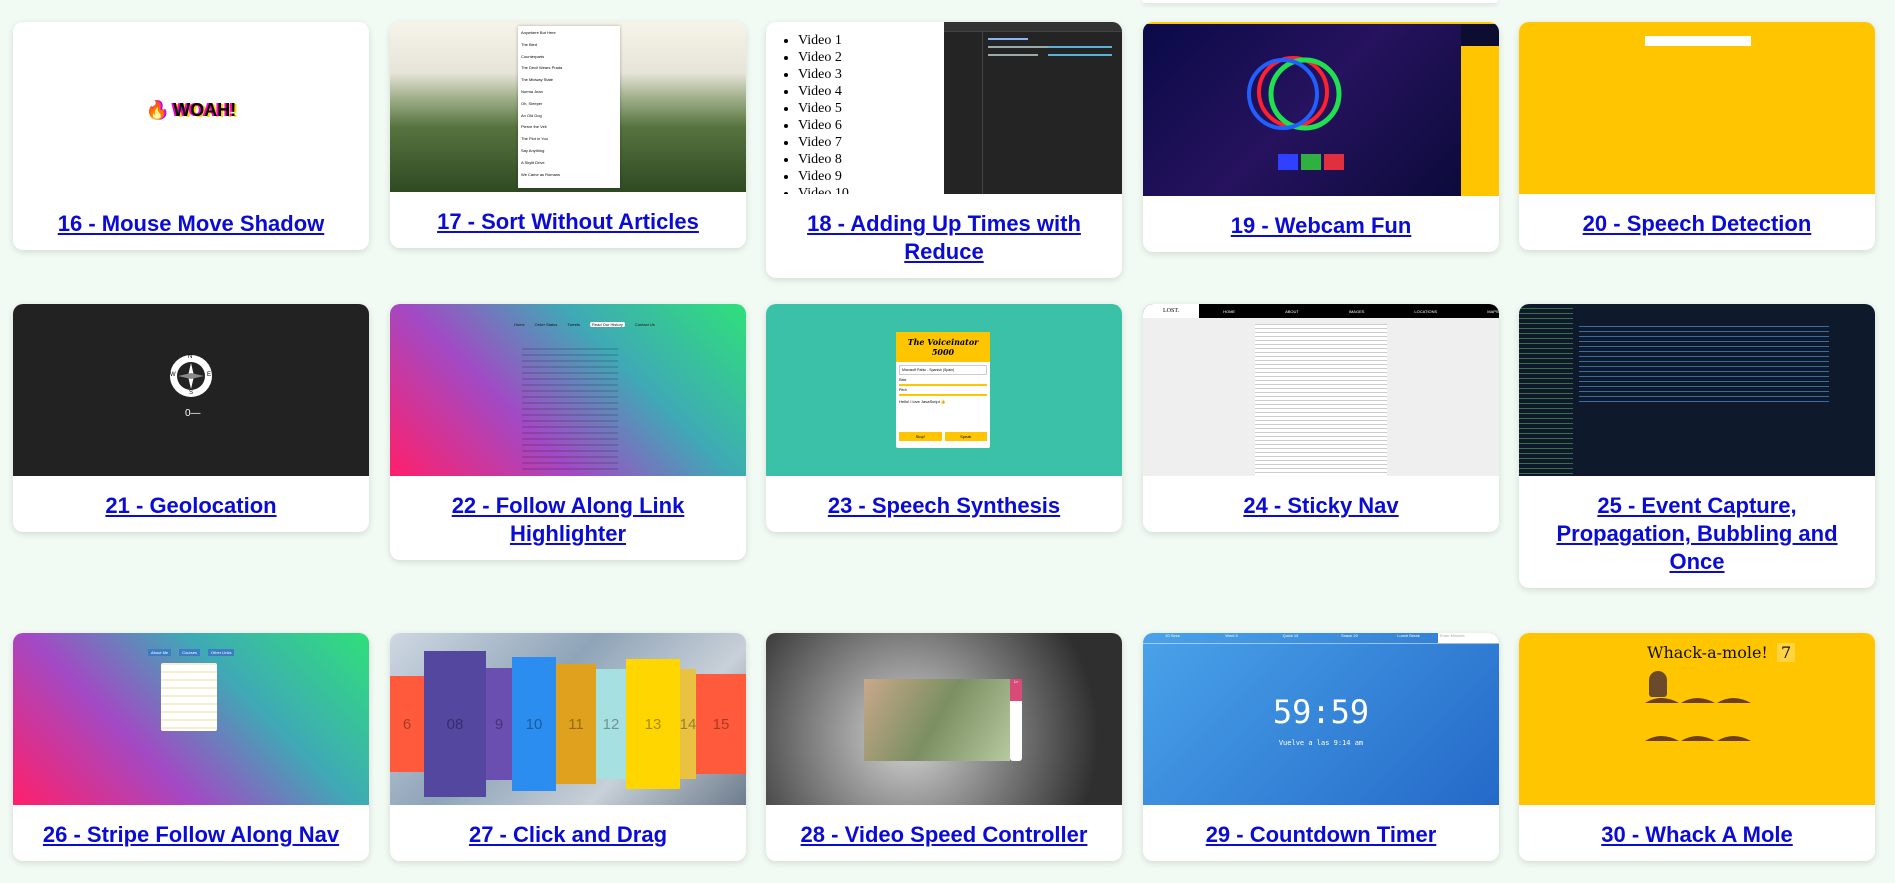 This screenshot has width=1895, height=883. I want to click on project-card-20: 20 - Speech Detection, so click(1697, 136).